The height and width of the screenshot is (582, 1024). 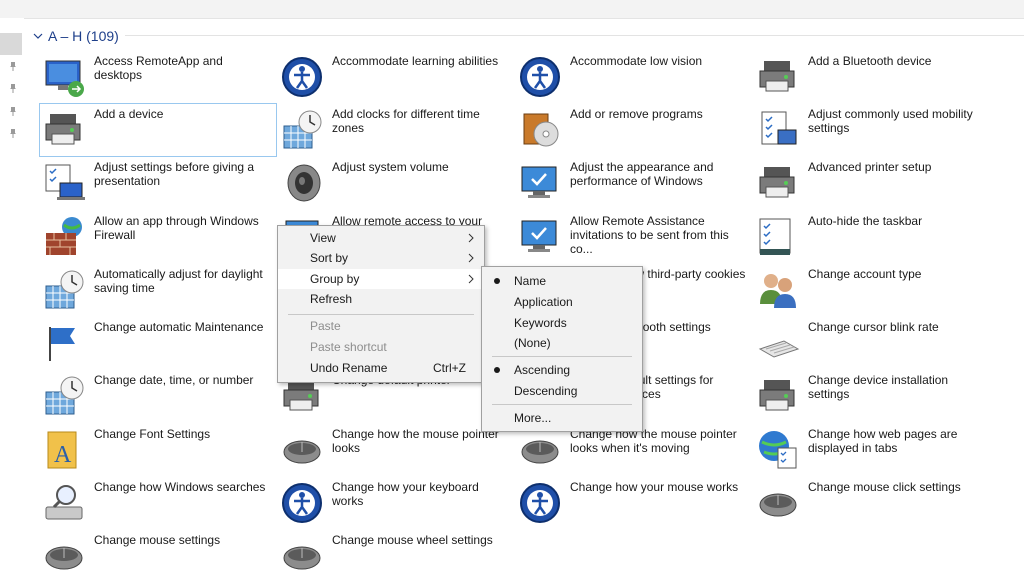 What do you see at coordinates (546, 391) in the screenshot?
I see `menu-label: Descending` at bounding box center [546, 391].